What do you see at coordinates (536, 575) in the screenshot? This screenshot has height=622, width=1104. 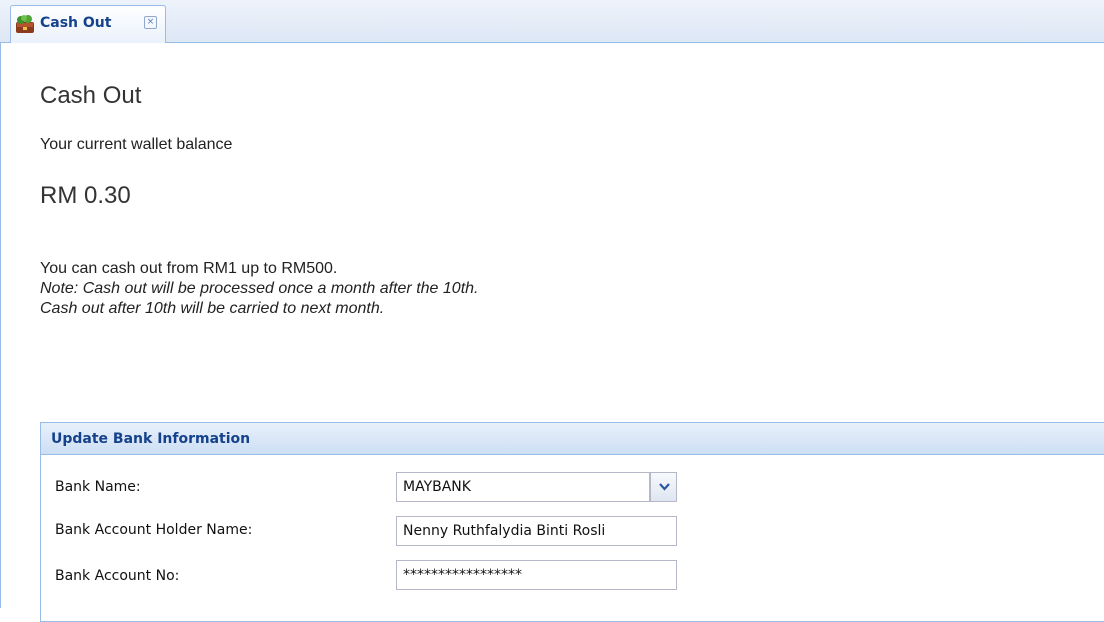 I see `account-no-input: *****************` at bounding box center [536, 575].